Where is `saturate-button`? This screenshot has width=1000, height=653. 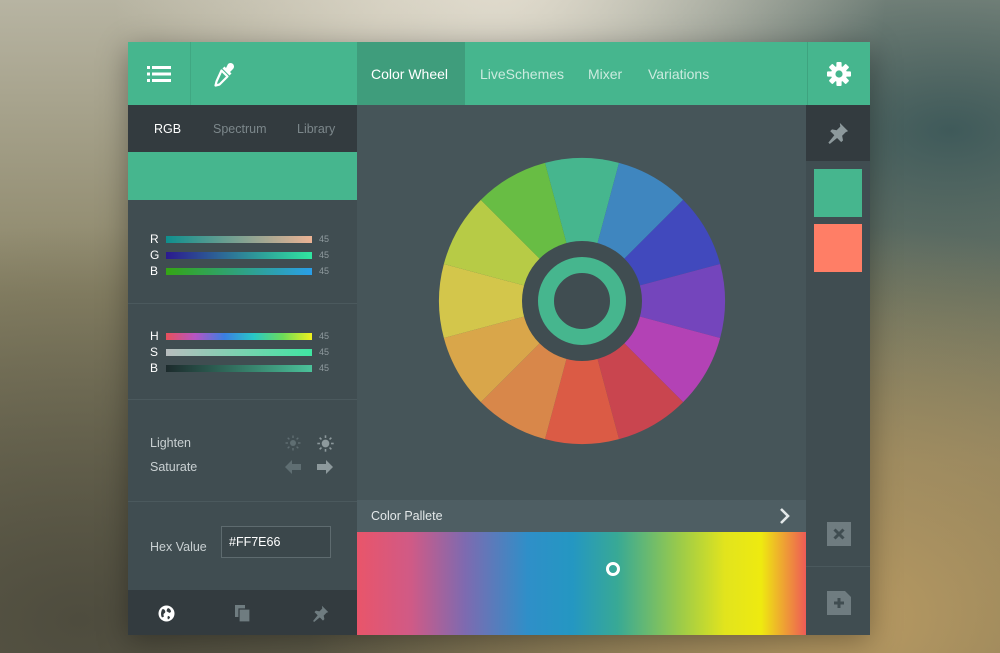 saturate-button is located at coordinates (325, 467).